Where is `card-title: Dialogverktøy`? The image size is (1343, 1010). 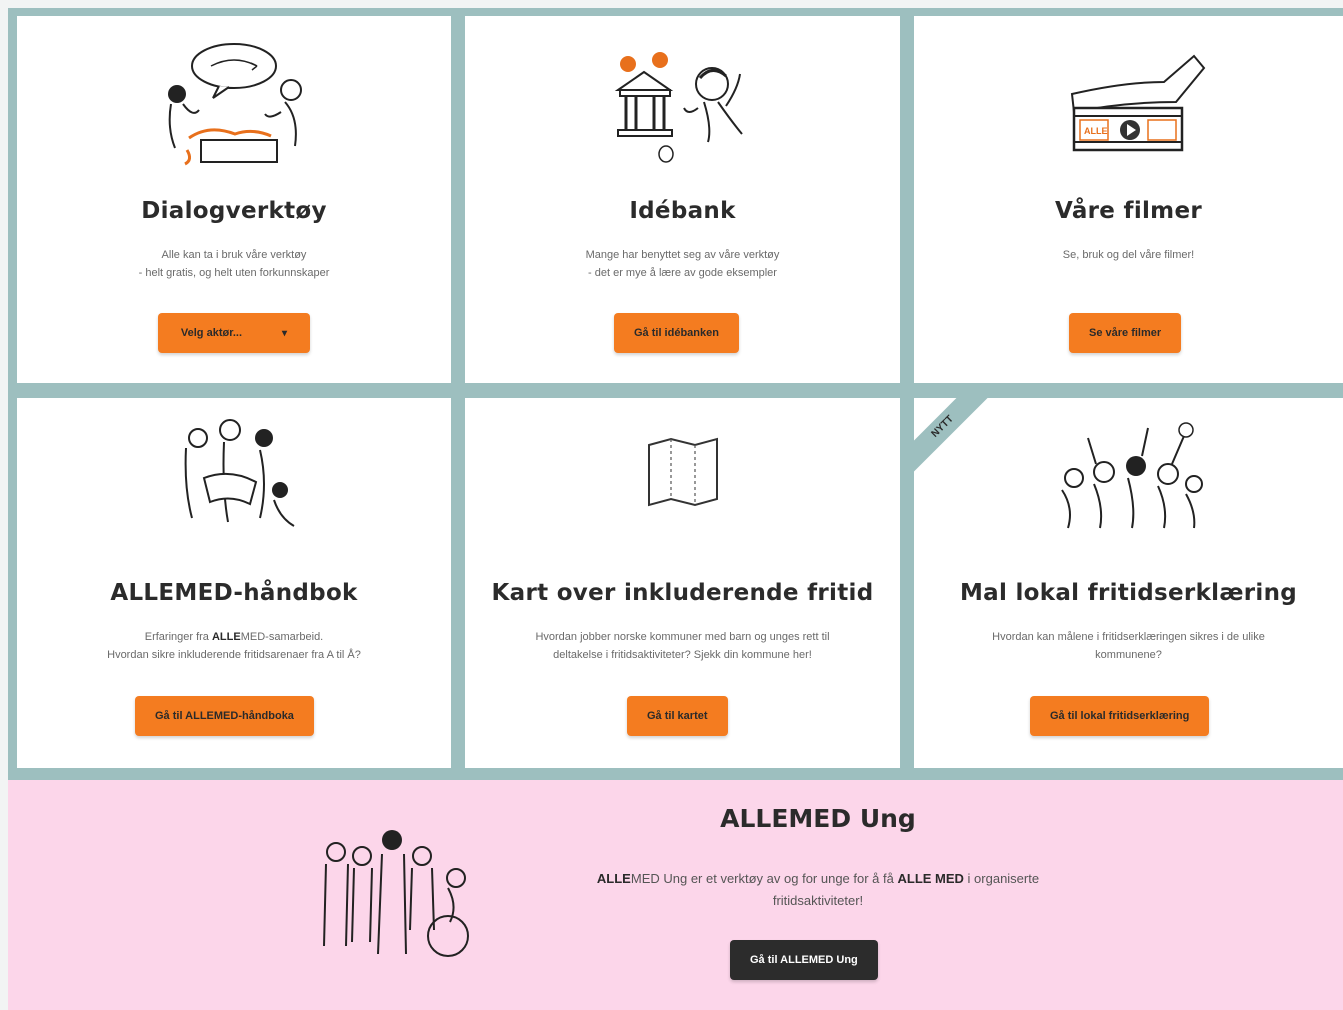 card-title: Dialogverktøy is located at coordinates (234, 211).